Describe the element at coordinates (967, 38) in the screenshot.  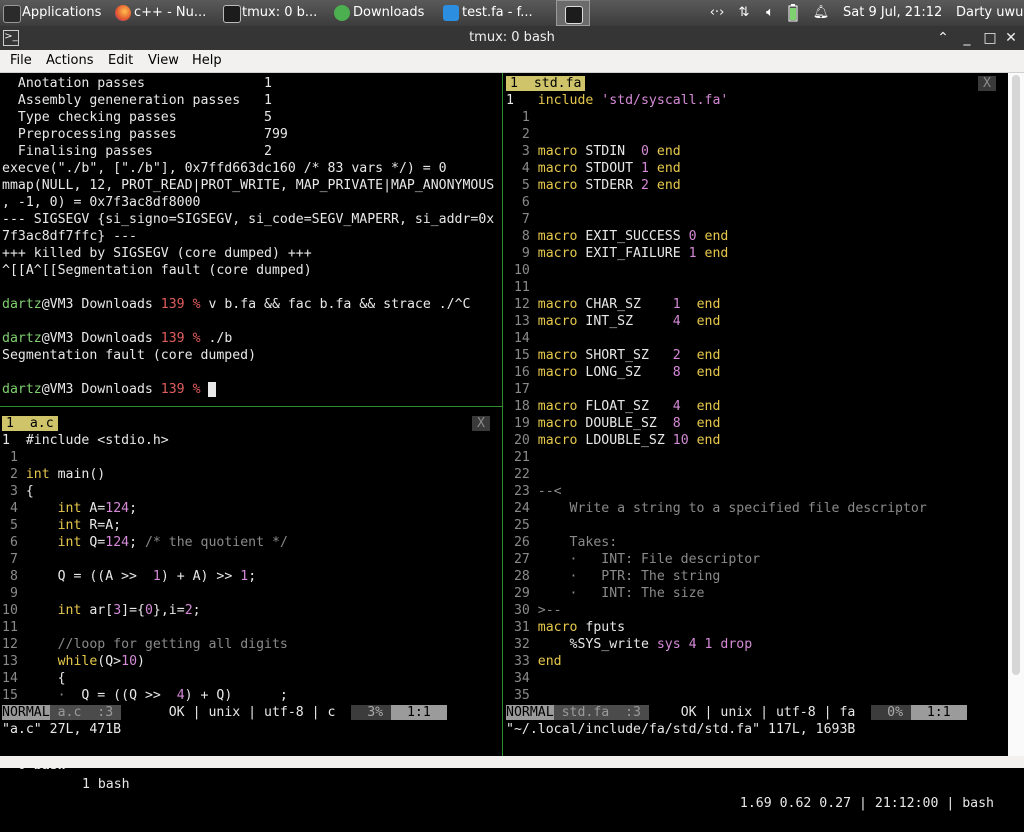
I see `minimize-icon: _` at that location.